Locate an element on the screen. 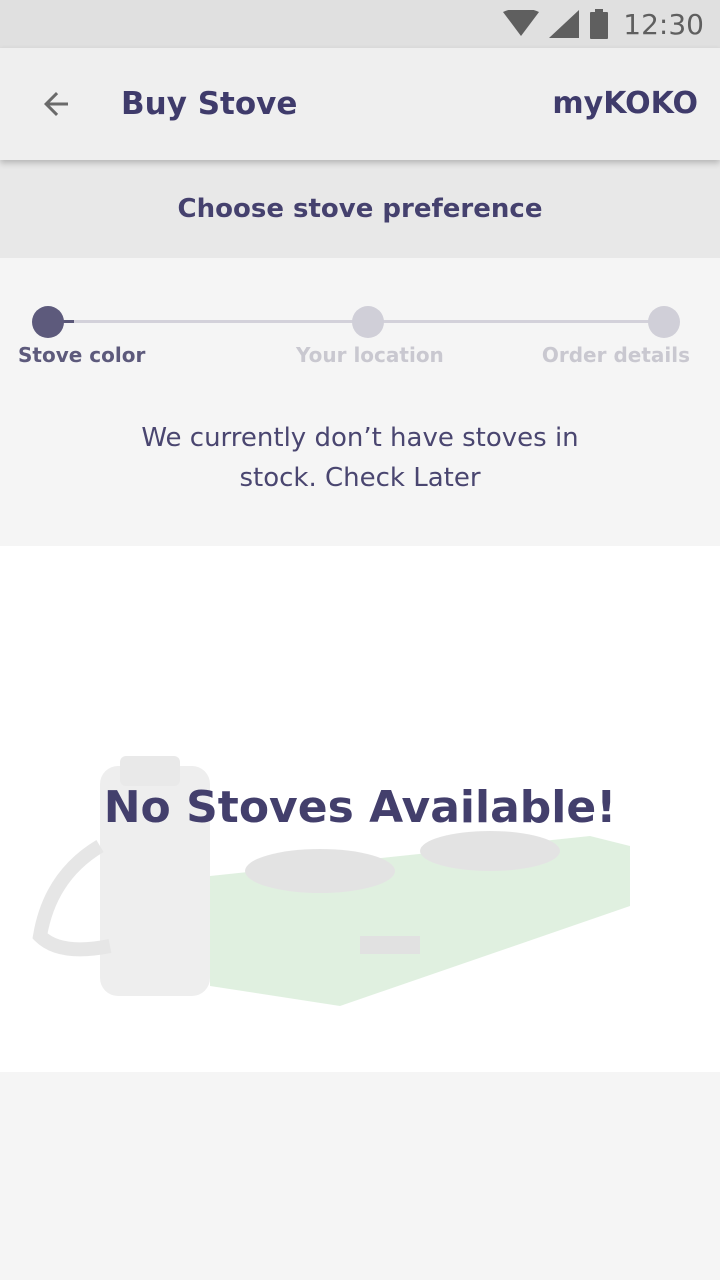  step-dot-stove-color is located at coordinates (48, 322).